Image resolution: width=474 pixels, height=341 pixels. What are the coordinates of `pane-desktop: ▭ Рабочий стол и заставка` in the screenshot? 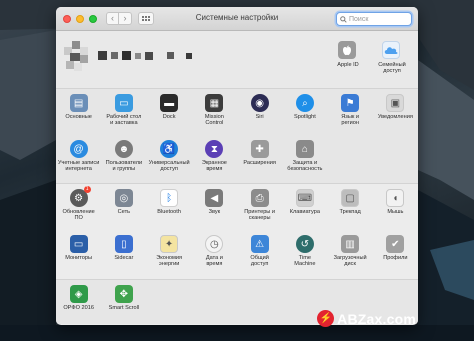 It's located at (123, 112).